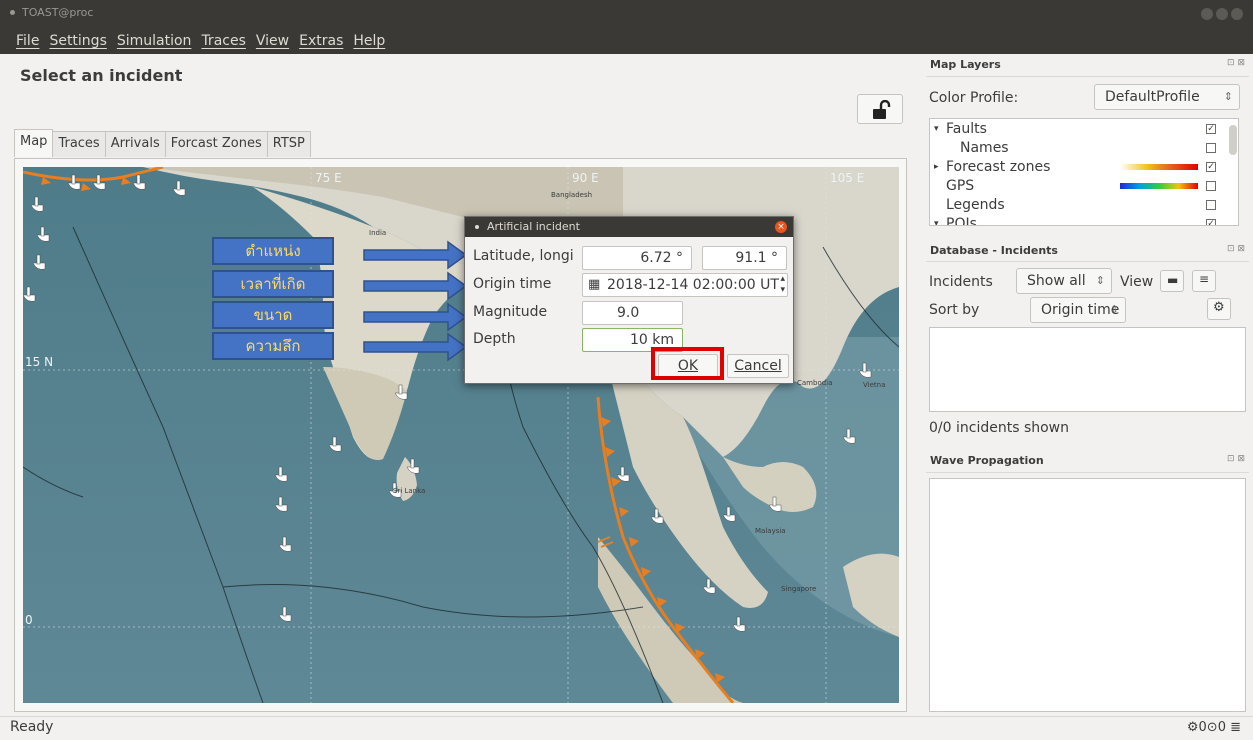 The image size is (1253, 740). Describe the element at coordinates (1204, 281) in the screenshot. I see `view-list-button: ≡` at that location.